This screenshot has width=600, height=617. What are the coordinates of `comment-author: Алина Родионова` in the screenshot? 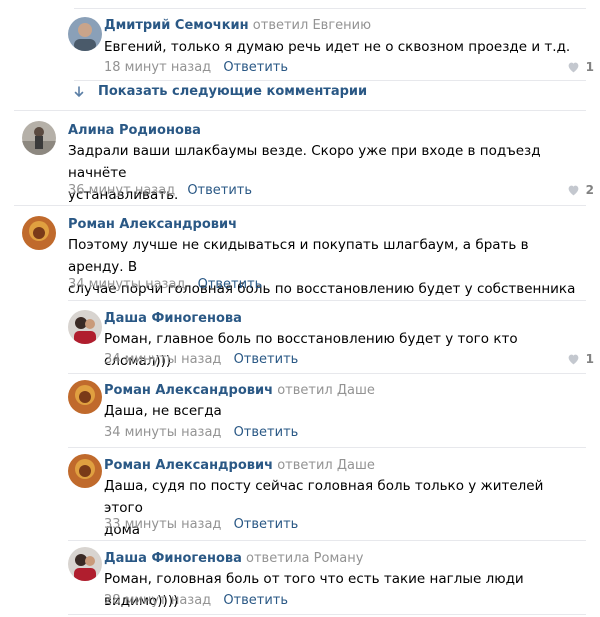 It's located at (134, 130).